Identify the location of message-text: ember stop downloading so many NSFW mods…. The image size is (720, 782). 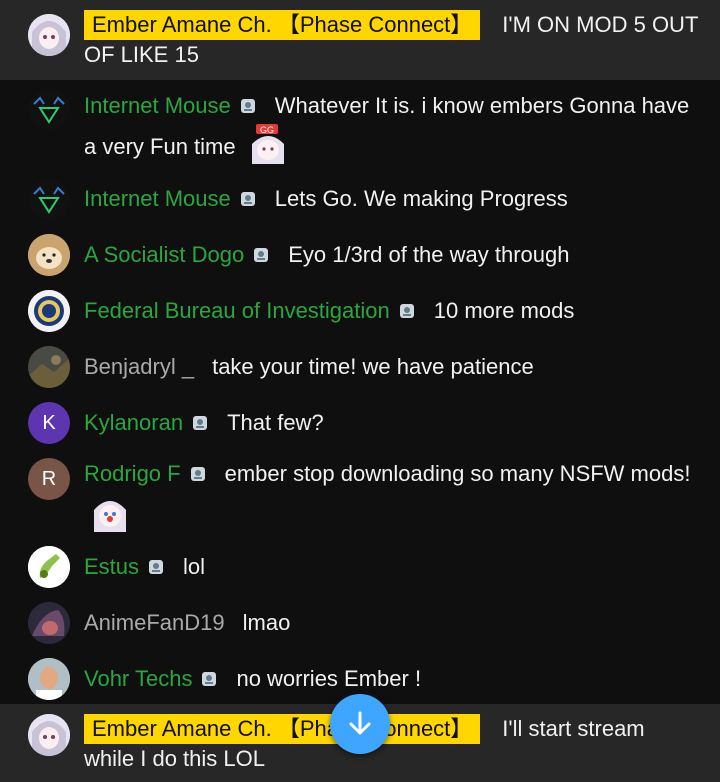
(457, 473).